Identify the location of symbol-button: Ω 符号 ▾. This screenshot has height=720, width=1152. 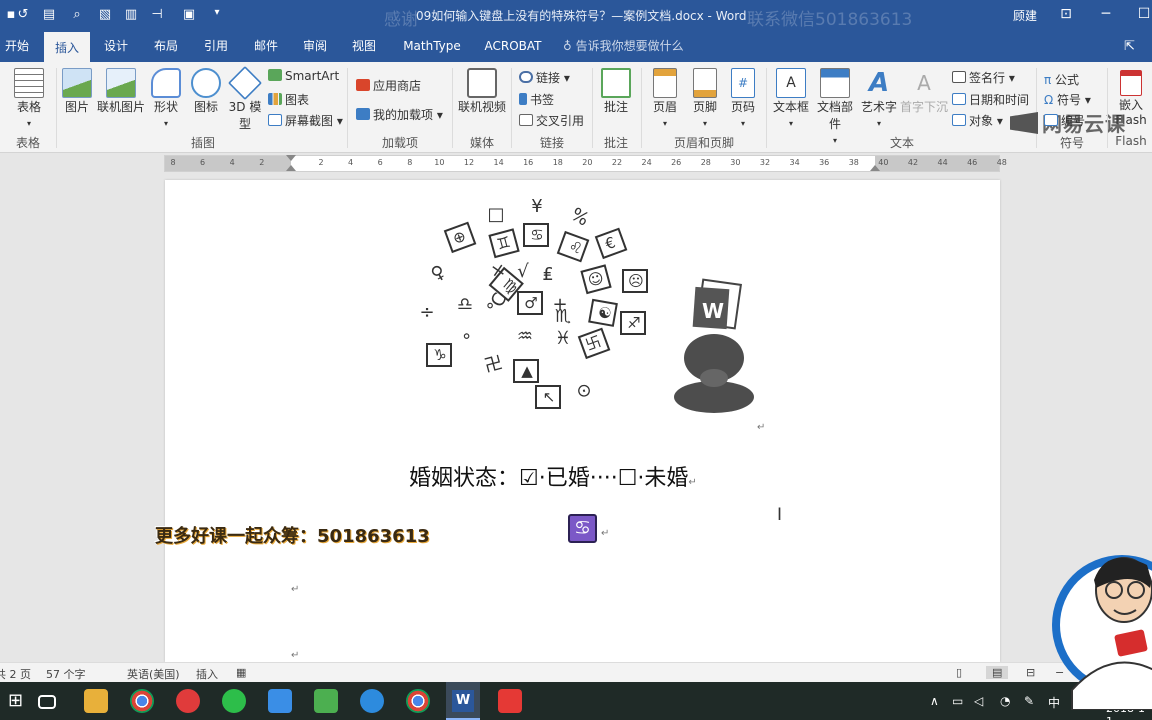
(1067, 99).